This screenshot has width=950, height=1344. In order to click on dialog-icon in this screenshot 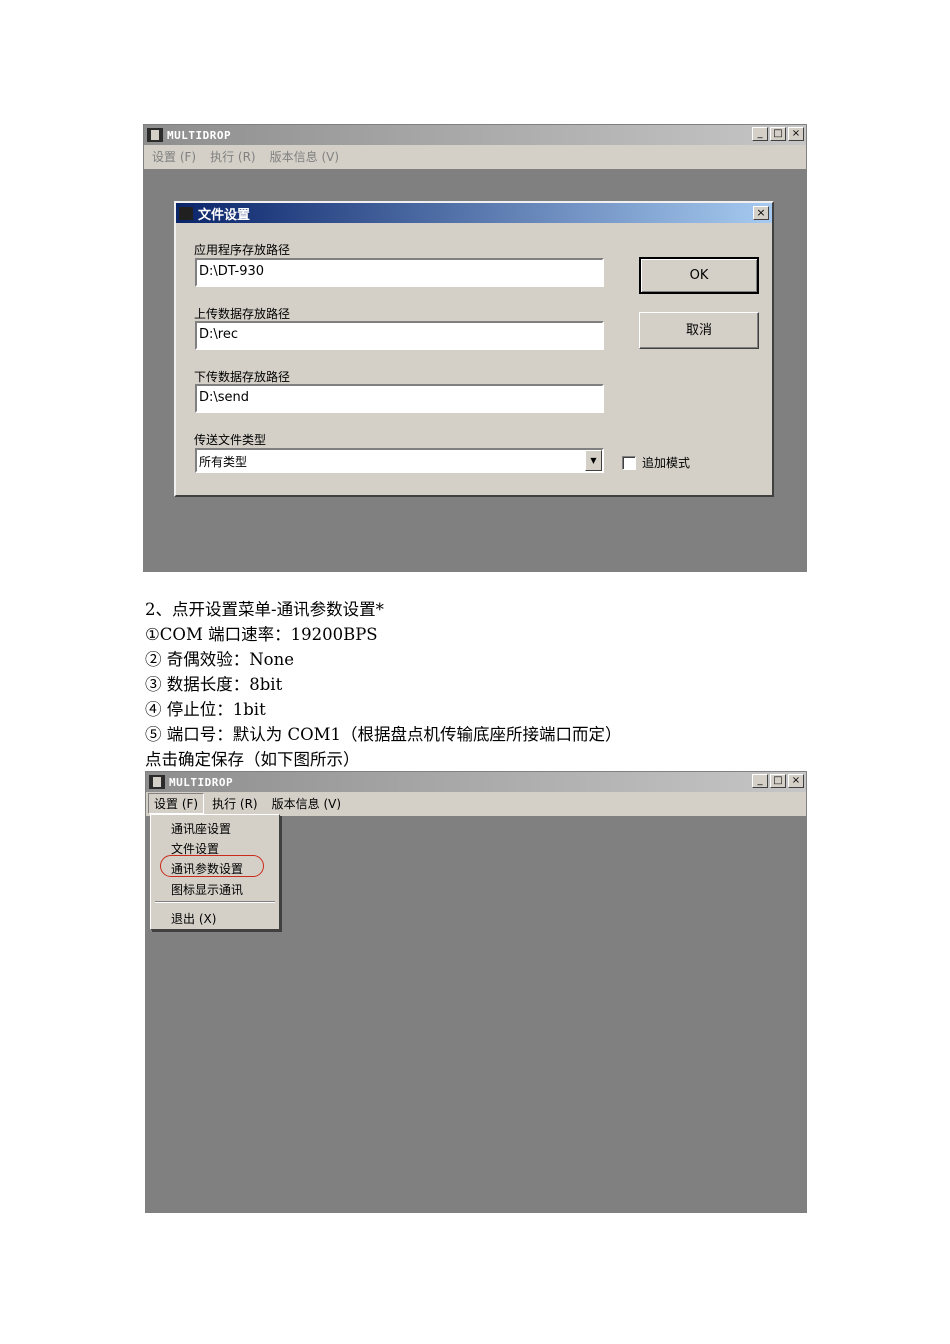, I will do `click(186, 213)`.